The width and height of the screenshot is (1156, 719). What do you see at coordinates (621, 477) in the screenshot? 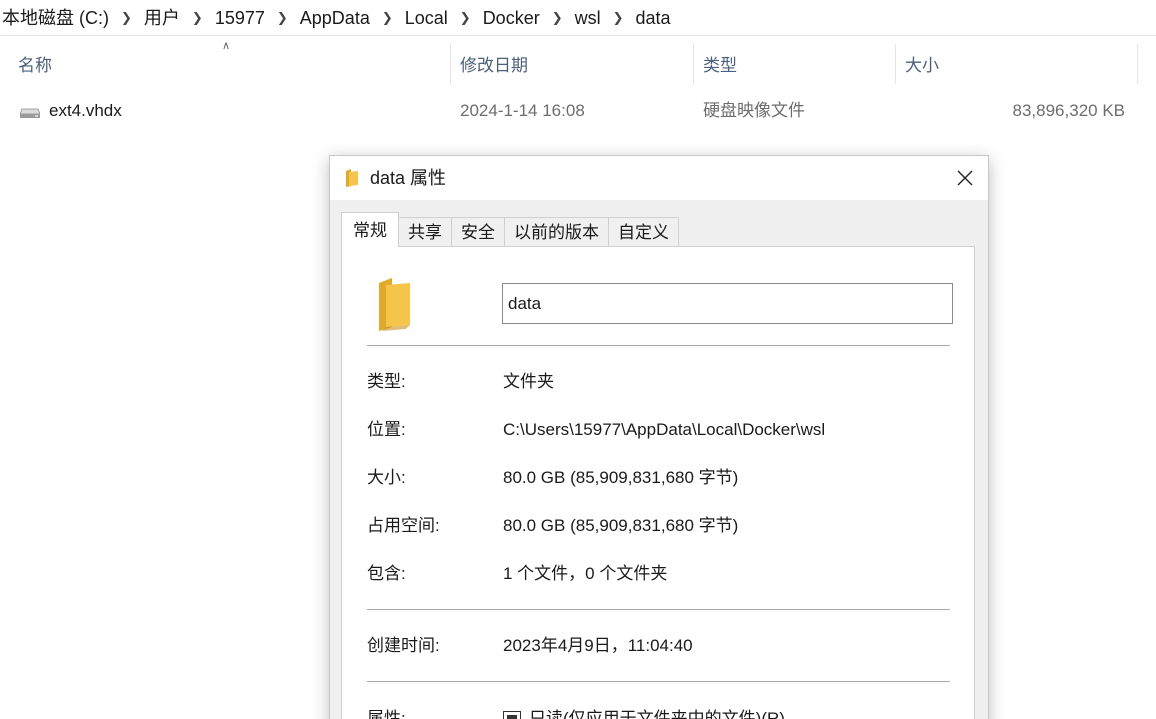
I see `size-value: 80.0 GB (85,909,831,680 字节)` at bounding box center [621, 477].